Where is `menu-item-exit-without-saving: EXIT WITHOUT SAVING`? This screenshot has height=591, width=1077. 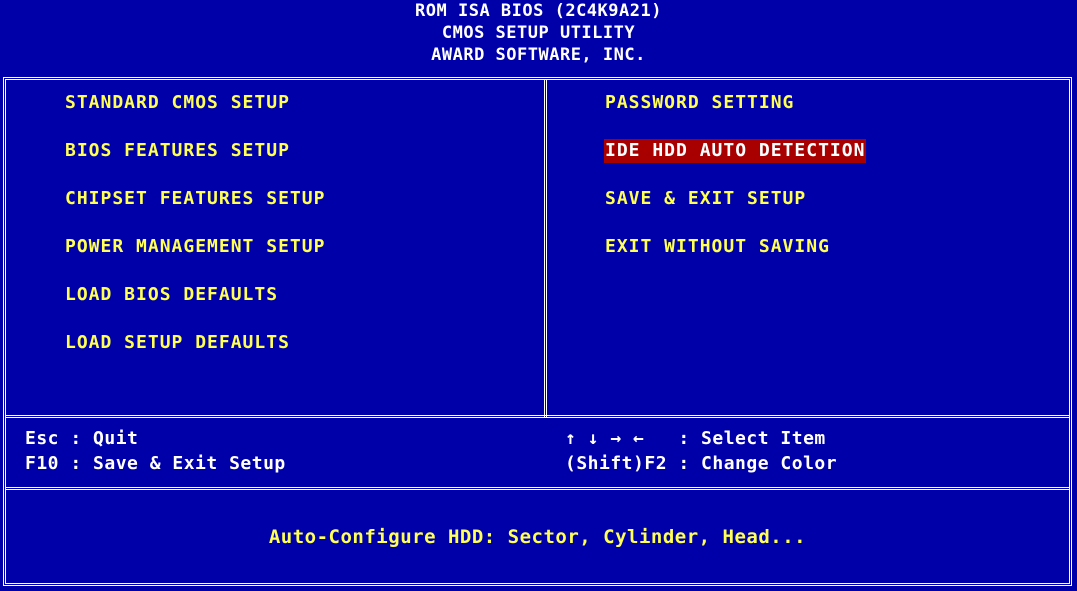
menu-item-exit-without-saving: EXIT WITHOUT SAVING is located at coordinates (717, 247).